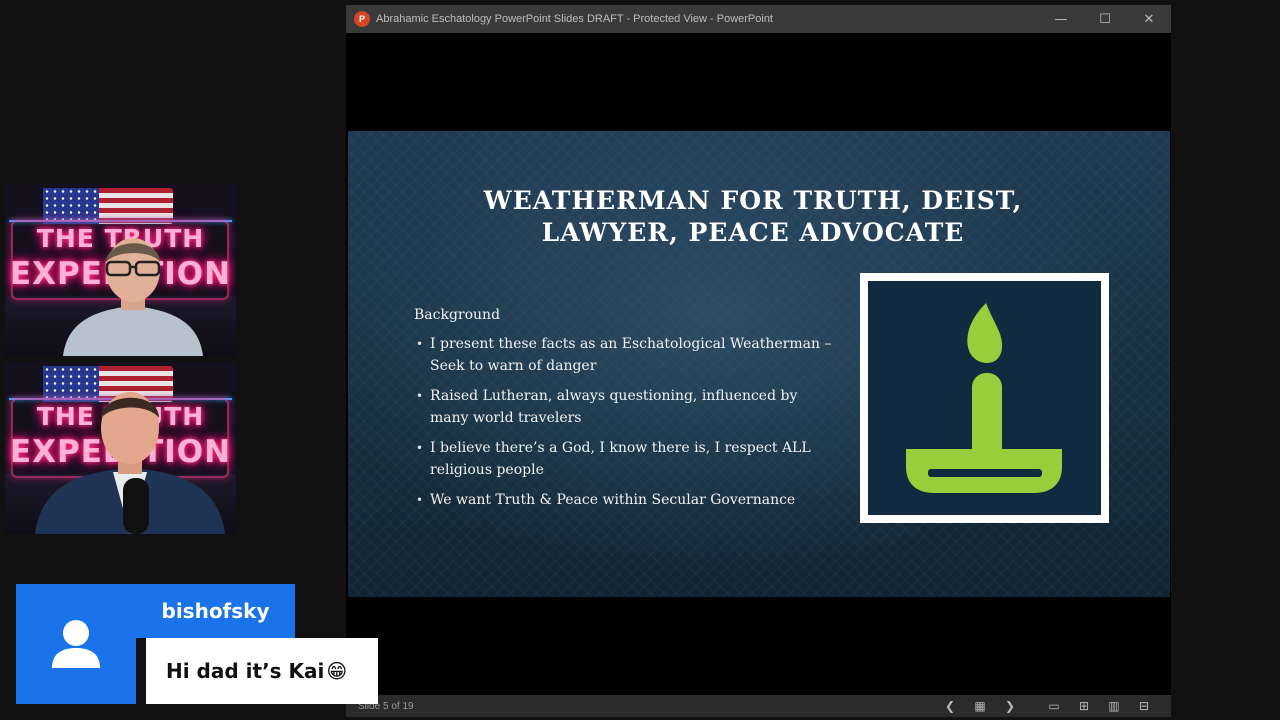 The image size is (1280, 720). Describe the element at coordinates (753, 232) in the screenshot. I see `slide-title-line-2: LAWYER, PEACE ADVOCATE` at that location.